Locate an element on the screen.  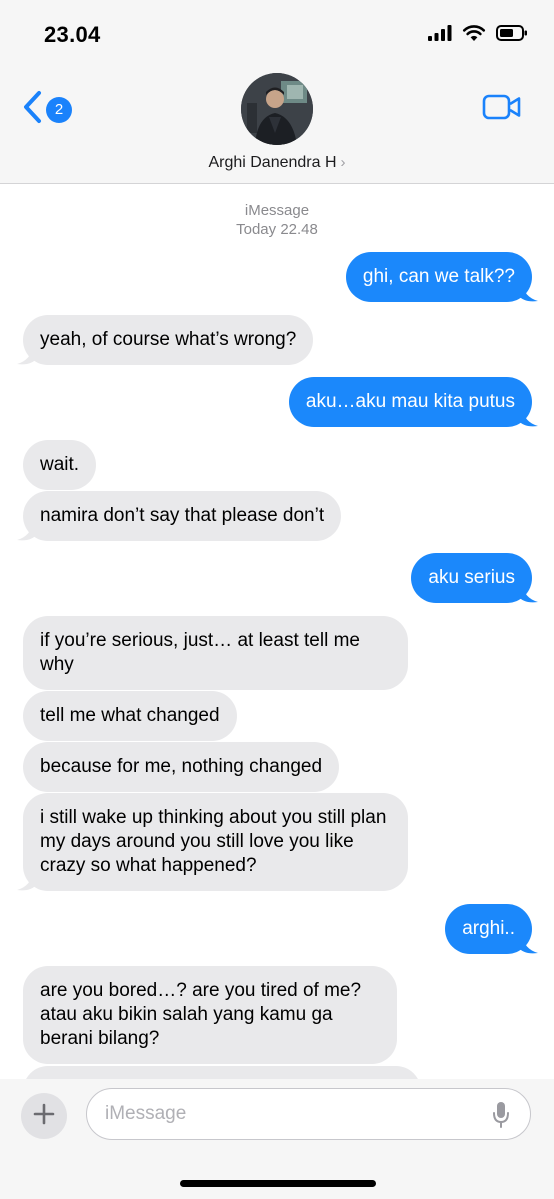
service-label: iMessage is located at coordinates (277, 210).